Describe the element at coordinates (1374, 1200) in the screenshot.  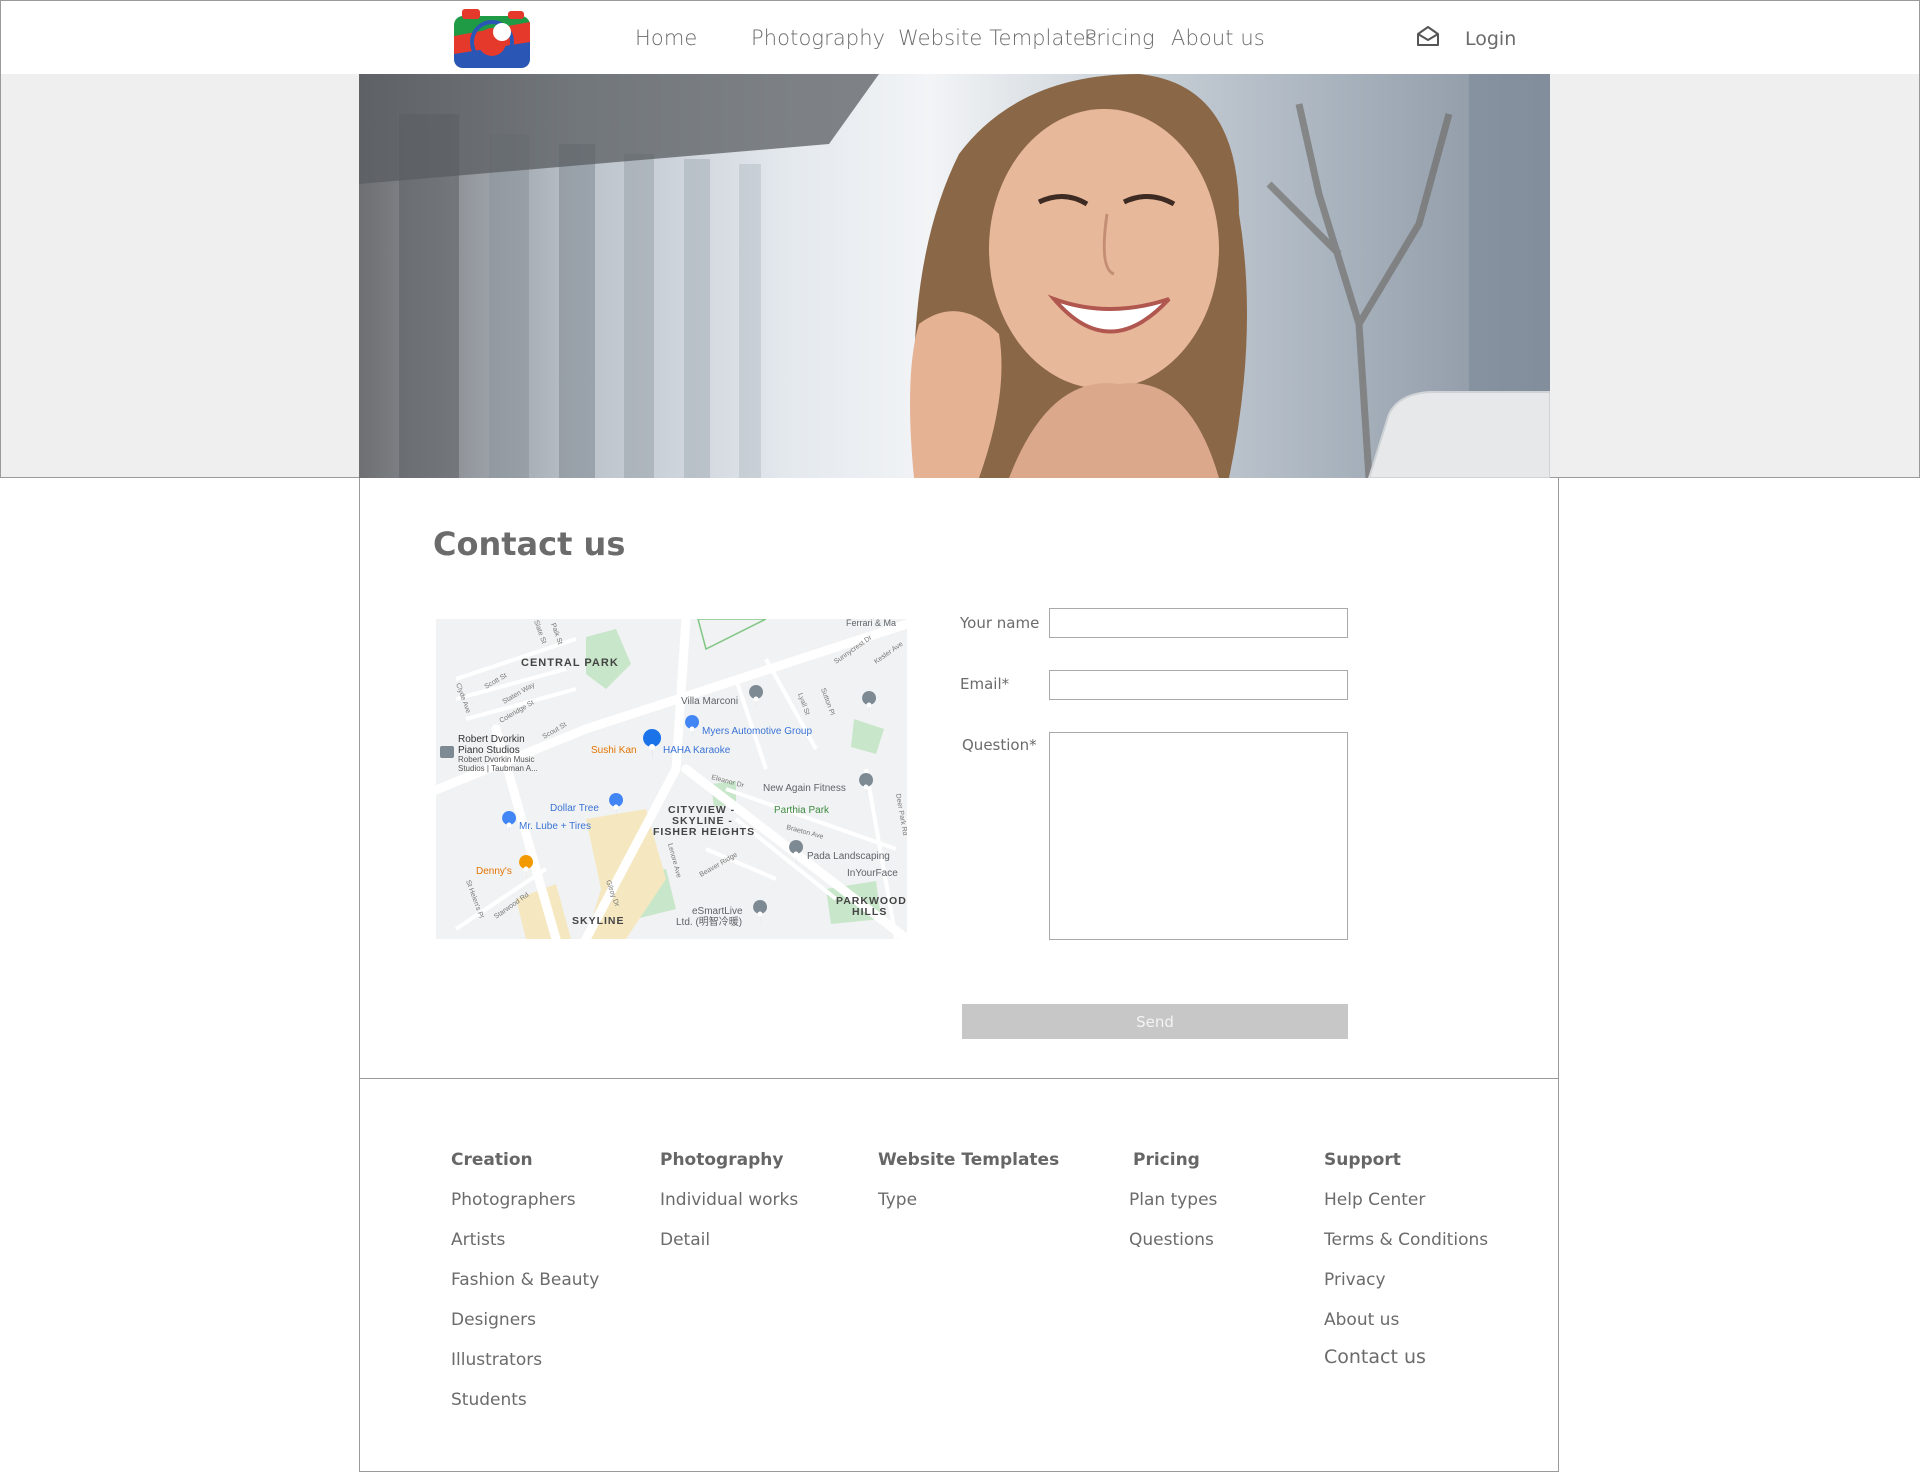
I see `footer-link-help-center: Help Center` at that location.